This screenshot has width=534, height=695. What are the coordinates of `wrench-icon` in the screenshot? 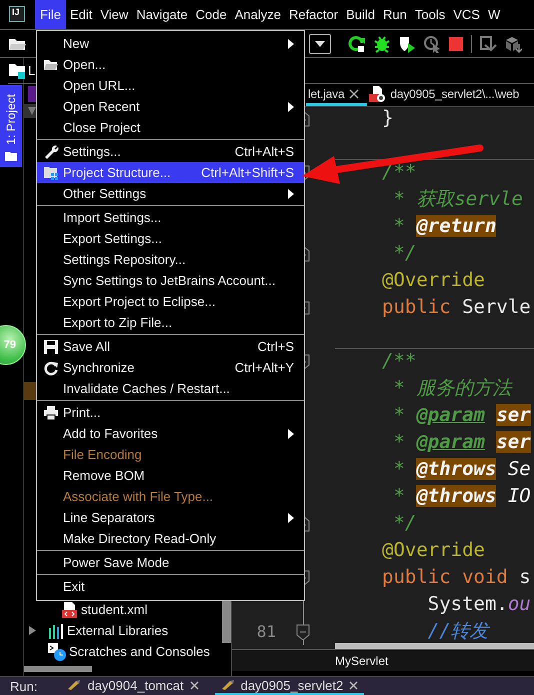 It's located at (51, 152).